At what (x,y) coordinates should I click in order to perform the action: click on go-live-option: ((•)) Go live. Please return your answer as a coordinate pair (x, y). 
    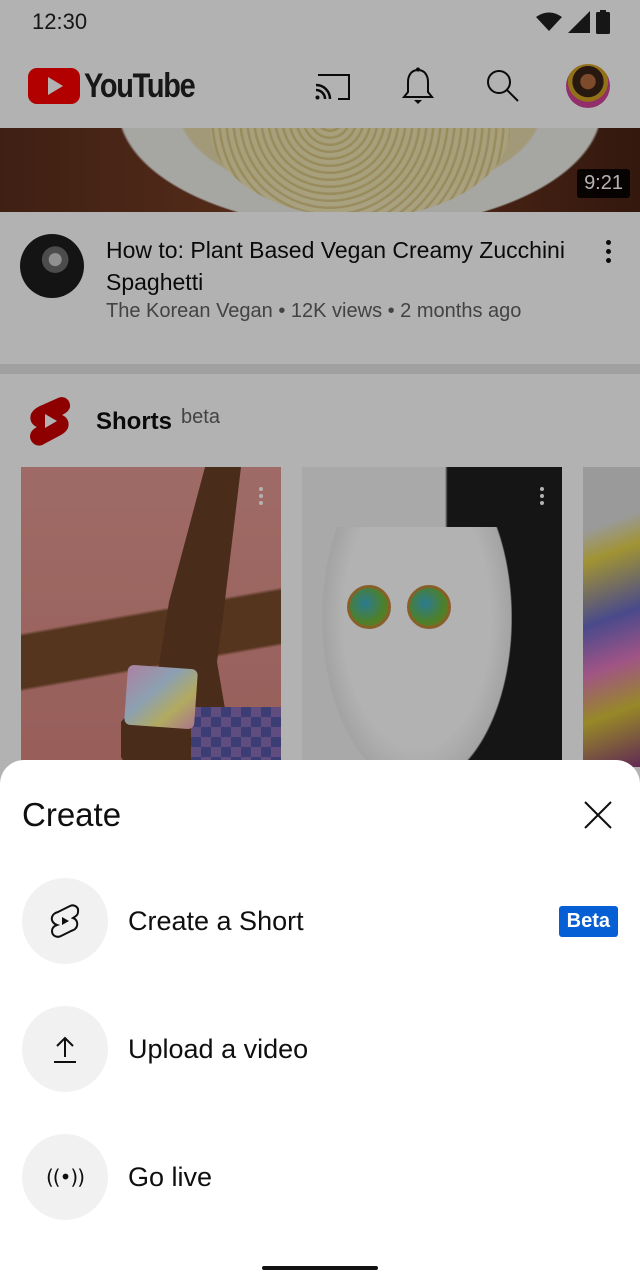
    Looking at the image, I should click on (320, 1177).